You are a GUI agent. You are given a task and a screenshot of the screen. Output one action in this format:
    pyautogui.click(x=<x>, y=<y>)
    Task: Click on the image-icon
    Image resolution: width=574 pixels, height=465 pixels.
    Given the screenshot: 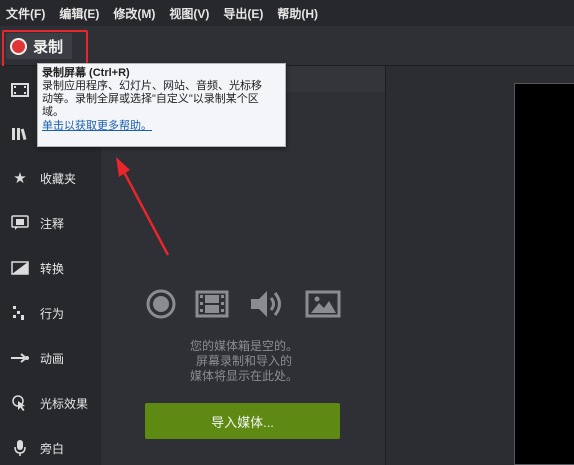 What is the action you would take?
    pyautogui.click(x=323, y=306)
    